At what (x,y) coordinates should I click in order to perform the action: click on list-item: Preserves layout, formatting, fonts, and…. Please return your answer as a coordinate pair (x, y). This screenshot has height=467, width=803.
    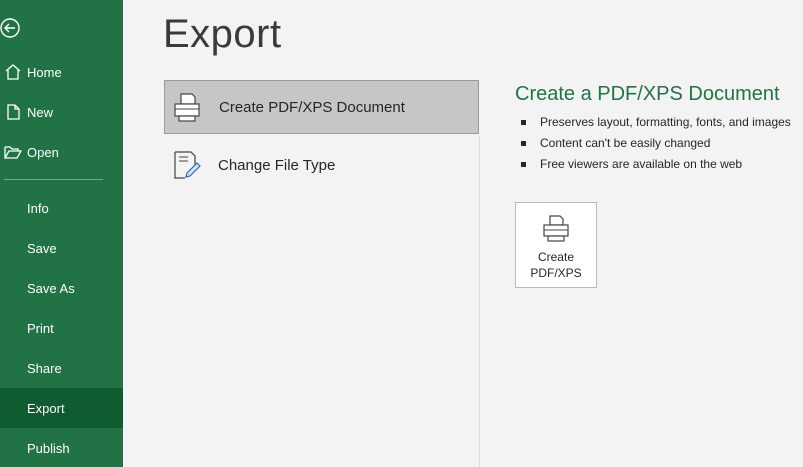
    Looking at the image, I should click on (657, 122).